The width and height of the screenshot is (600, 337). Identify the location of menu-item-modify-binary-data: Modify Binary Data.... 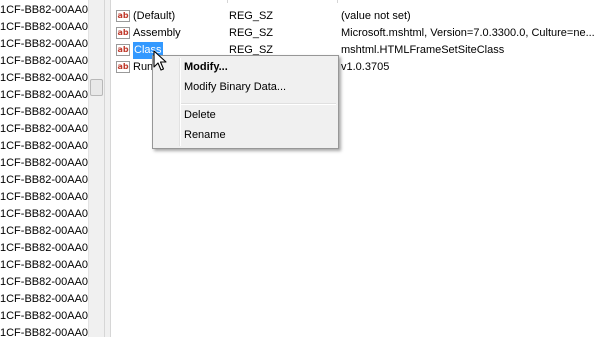
(235, 87).